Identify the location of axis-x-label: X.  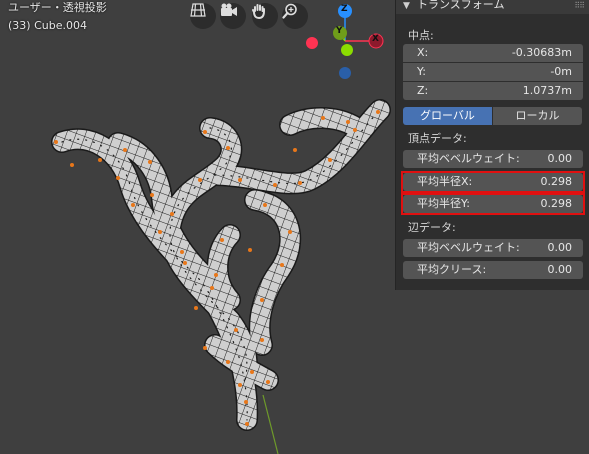
(375, 39).